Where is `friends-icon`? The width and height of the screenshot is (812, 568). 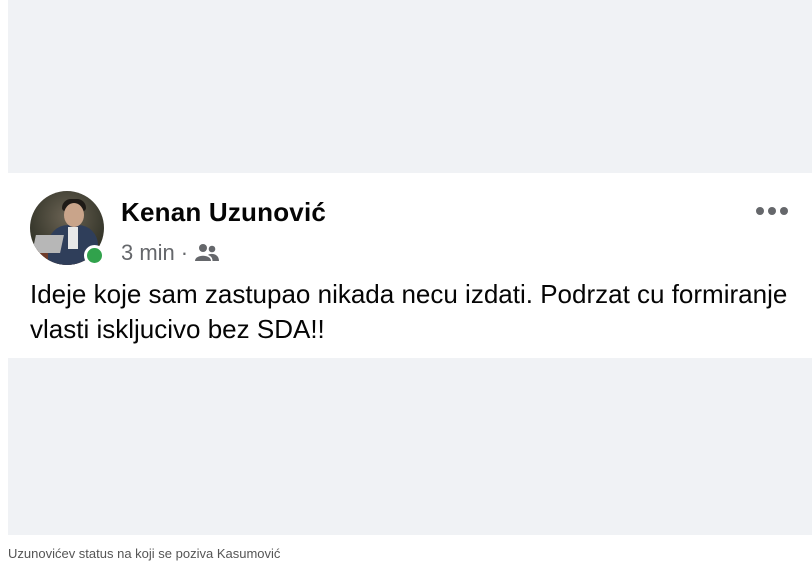 friends-icon is located at coordinates (207, 253).